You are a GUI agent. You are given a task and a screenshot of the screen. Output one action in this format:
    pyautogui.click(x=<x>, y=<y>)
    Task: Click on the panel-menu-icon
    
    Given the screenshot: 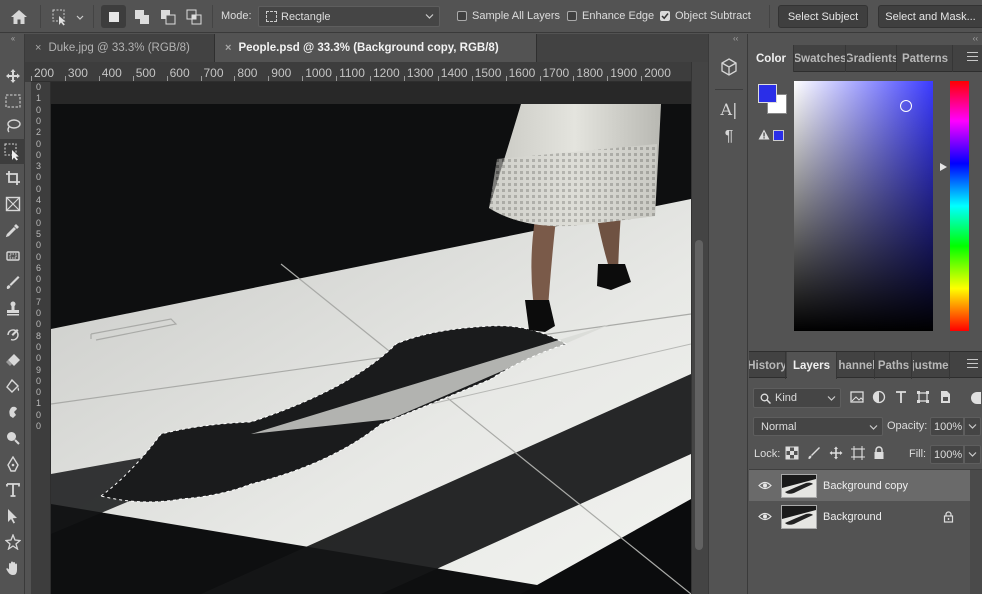 What is the action you would take?
    pyautogui.click(x=972, y=58)
    